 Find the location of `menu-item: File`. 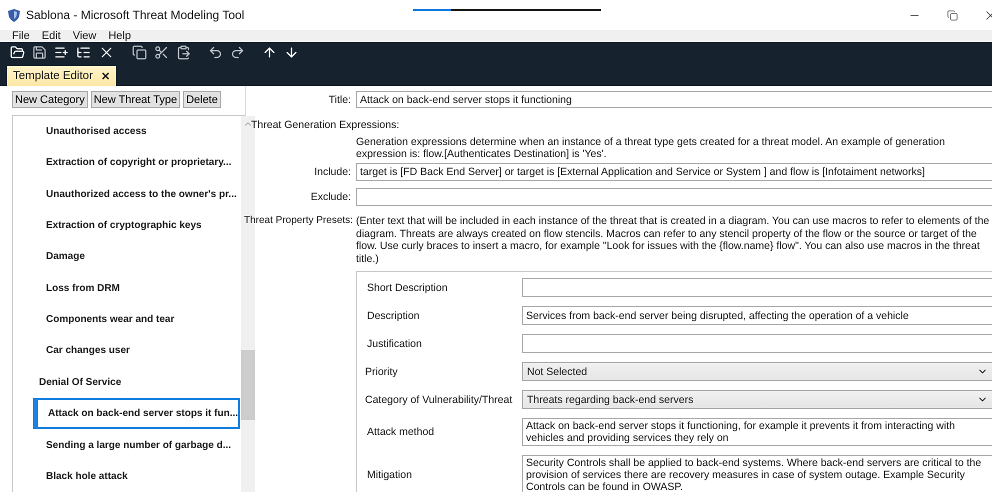

menu-item: File is located at coordinates (21, 36).